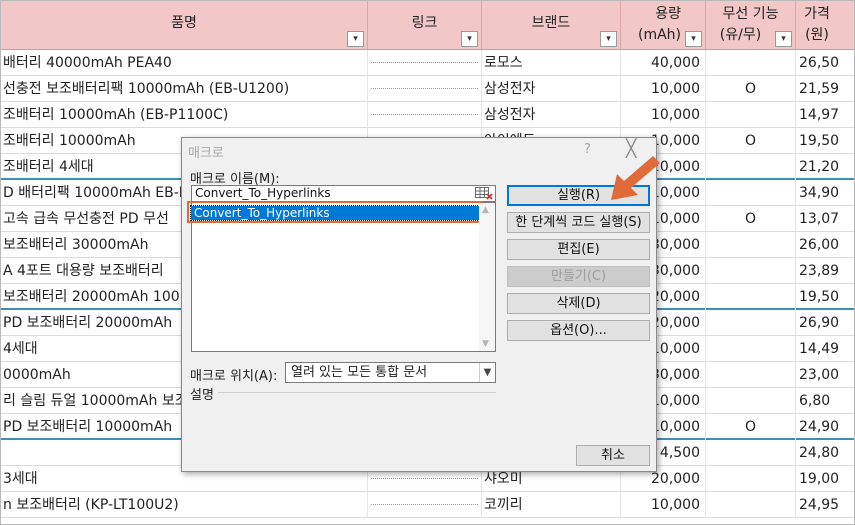  Describe the element at coordinates (825, 89) in the screenshot. I see `cell-price: 21,59` at that location.